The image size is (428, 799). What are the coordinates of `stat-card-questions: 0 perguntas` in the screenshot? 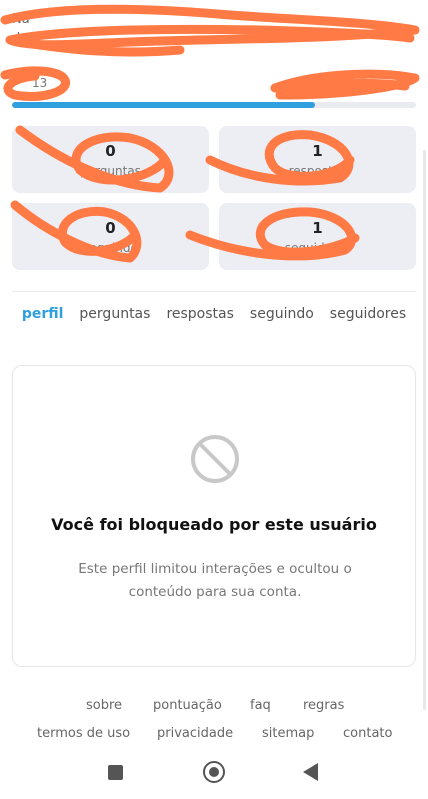 It's located at (110, 159).